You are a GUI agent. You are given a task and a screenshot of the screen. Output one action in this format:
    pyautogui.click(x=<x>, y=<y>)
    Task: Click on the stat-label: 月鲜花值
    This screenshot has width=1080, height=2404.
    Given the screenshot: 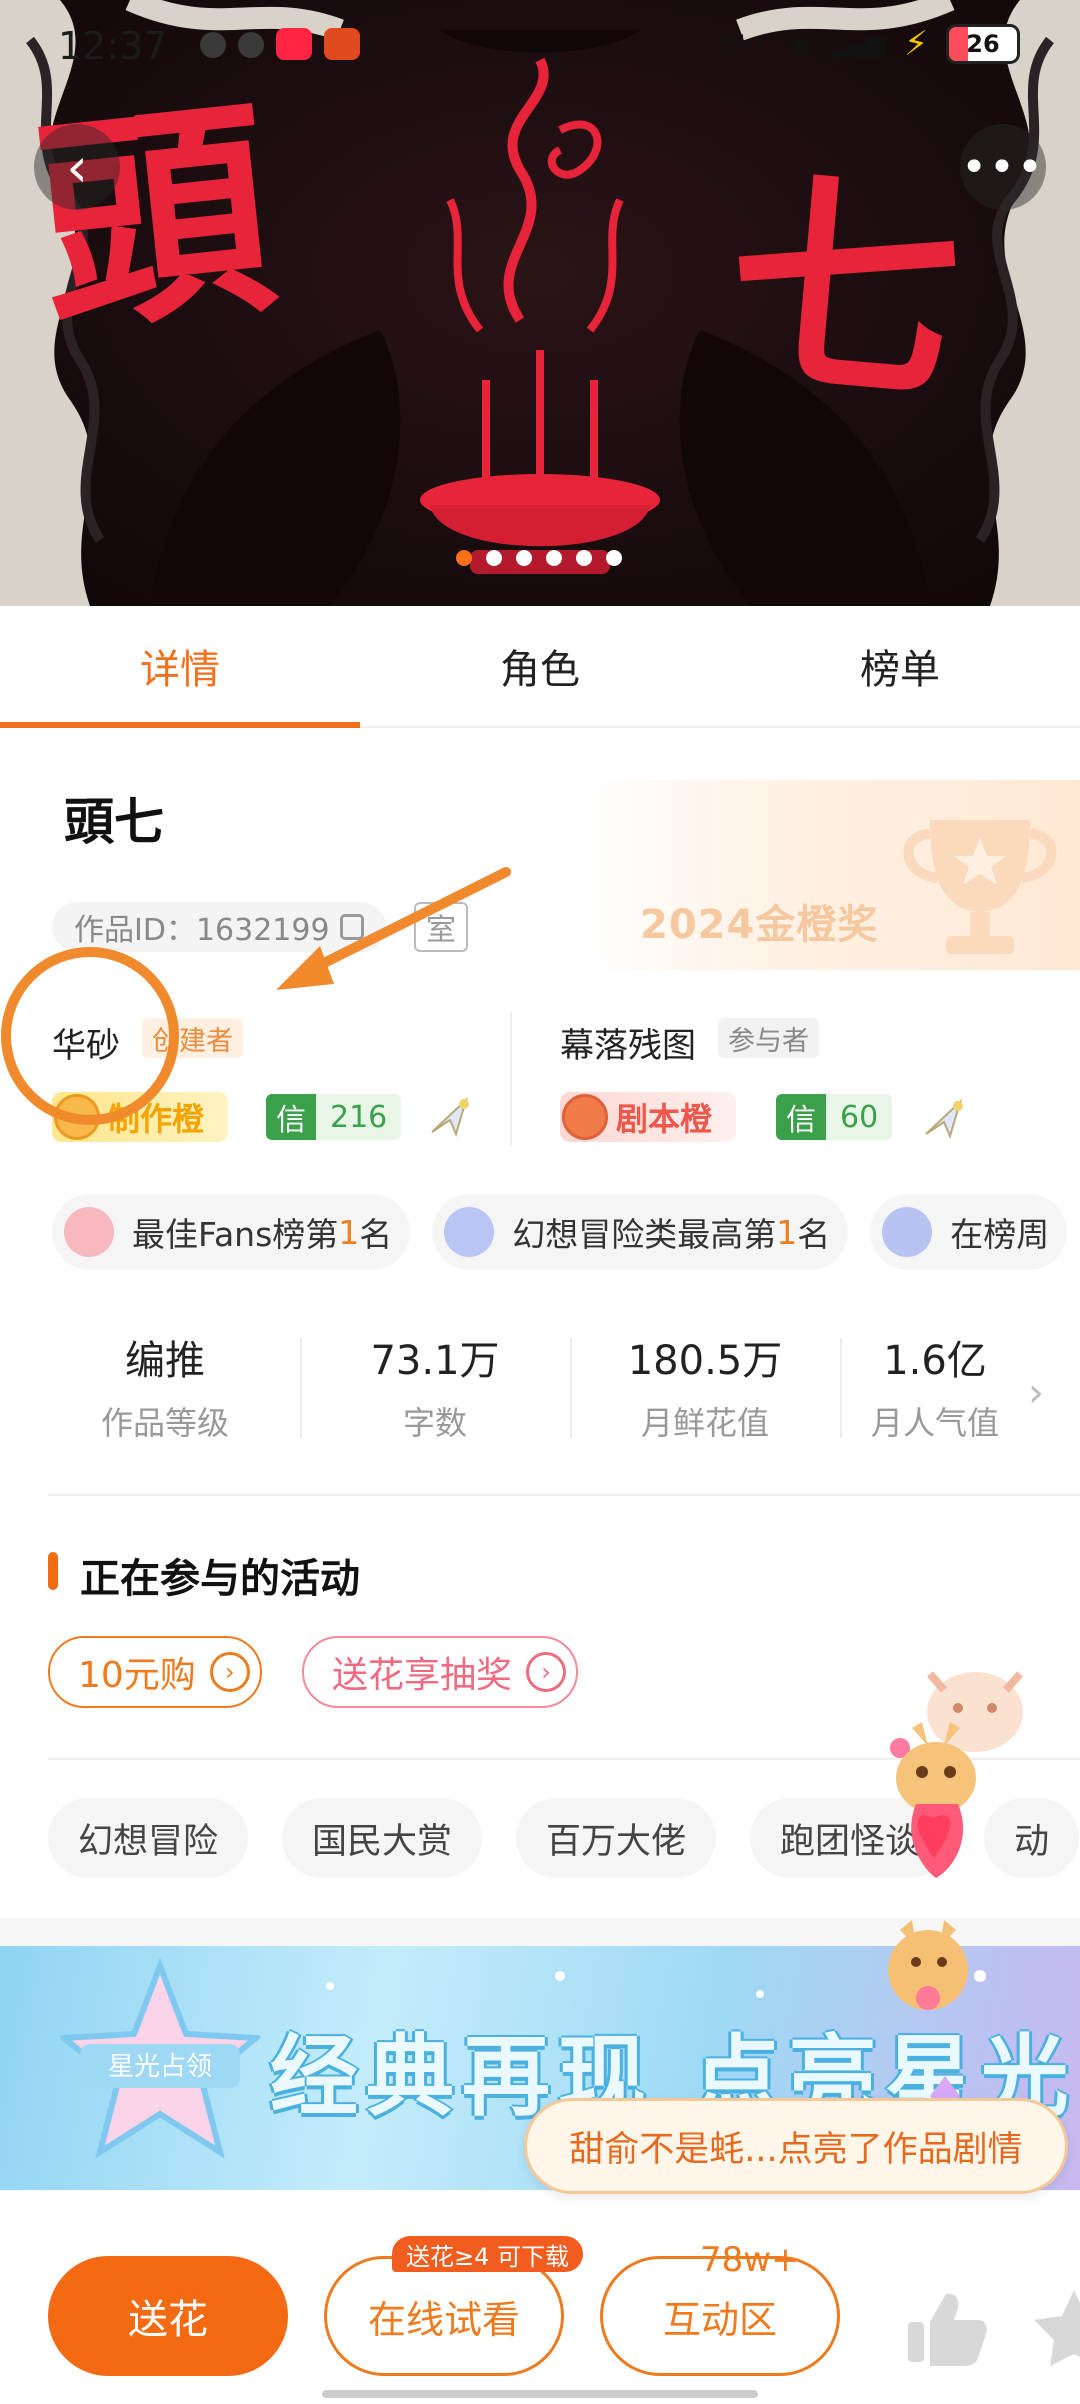 What is the action you would take?
    pyautogui.click(x=704, y=1423)
    